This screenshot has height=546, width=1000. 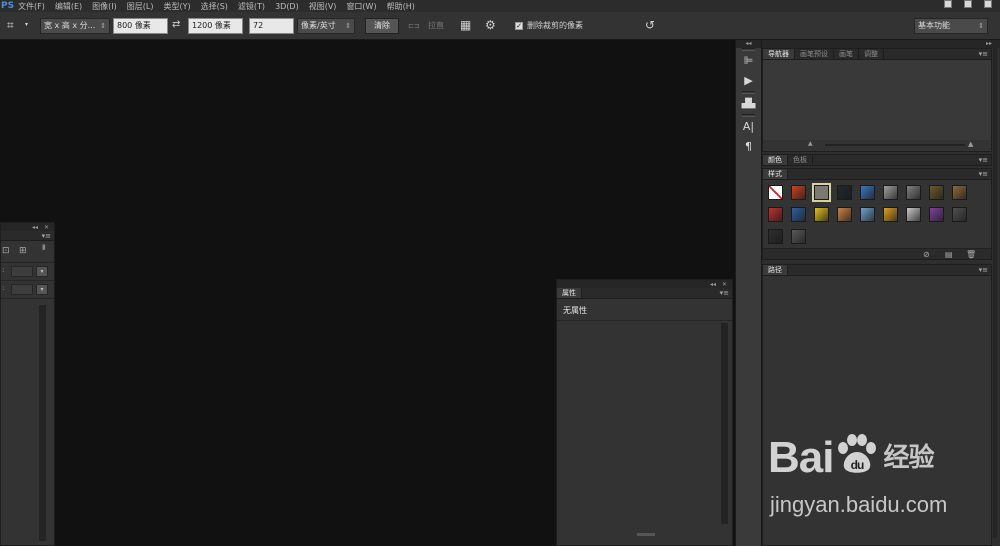 I want to click on zoom-in-icon: ▲, so click(x=970, y=144).